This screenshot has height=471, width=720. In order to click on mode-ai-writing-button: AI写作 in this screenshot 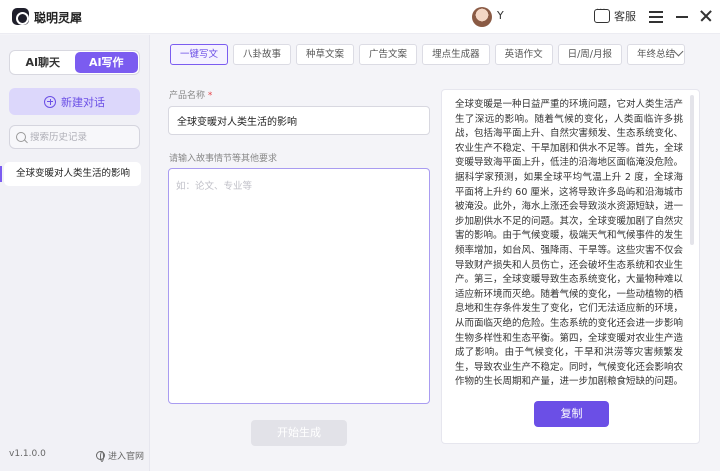, I will do `click(106, 62)`.